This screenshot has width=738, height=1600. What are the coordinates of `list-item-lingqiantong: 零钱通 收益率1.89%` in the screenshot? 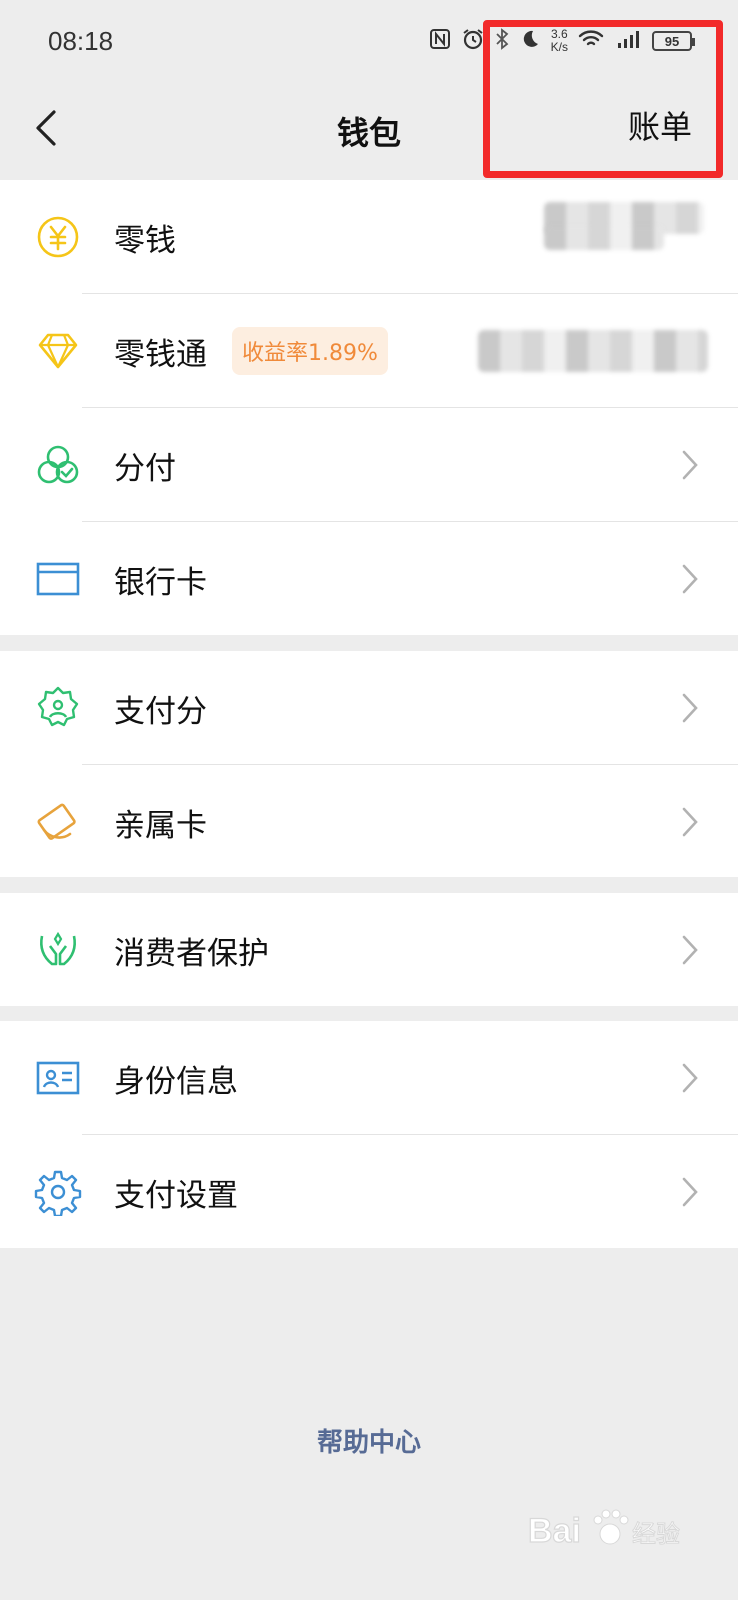 It's located at (369, 351).